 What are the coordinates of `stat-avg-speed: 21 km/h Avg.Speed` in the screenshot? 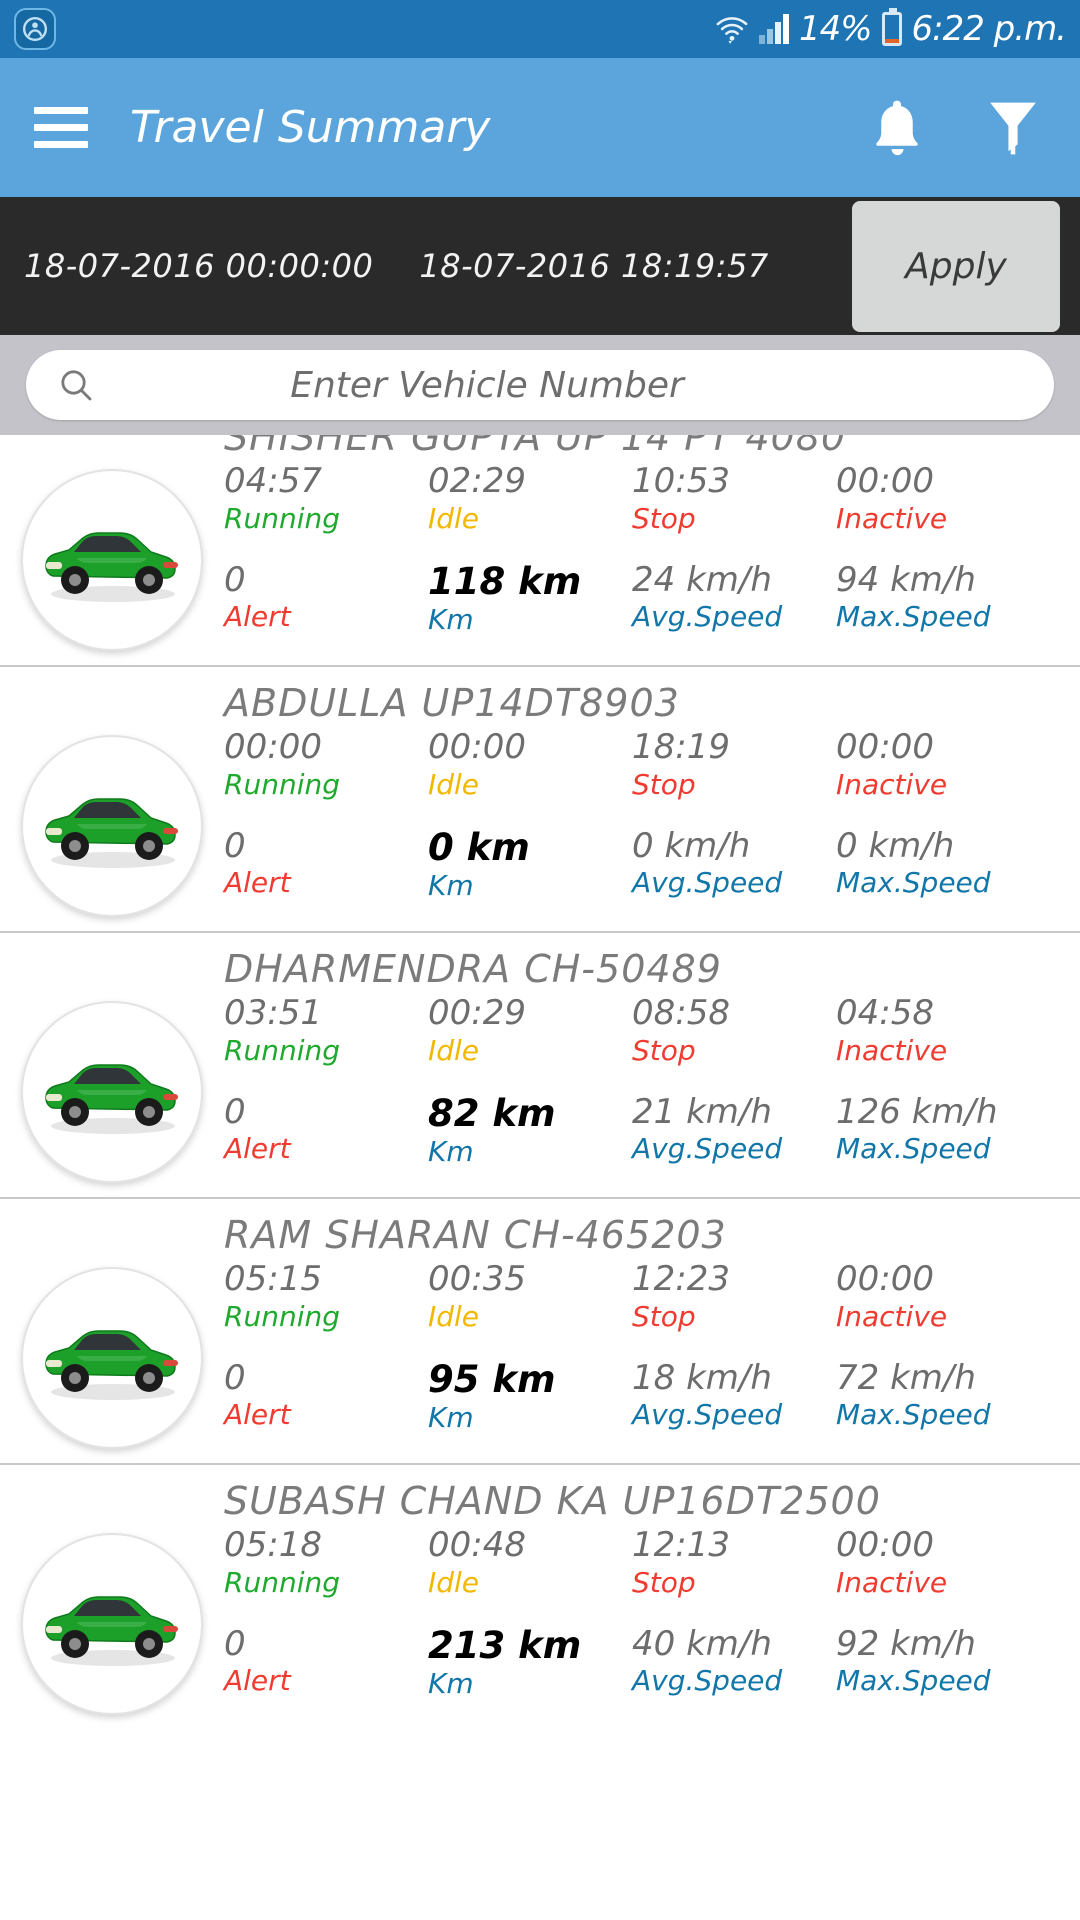 It's located at (734, 1137).